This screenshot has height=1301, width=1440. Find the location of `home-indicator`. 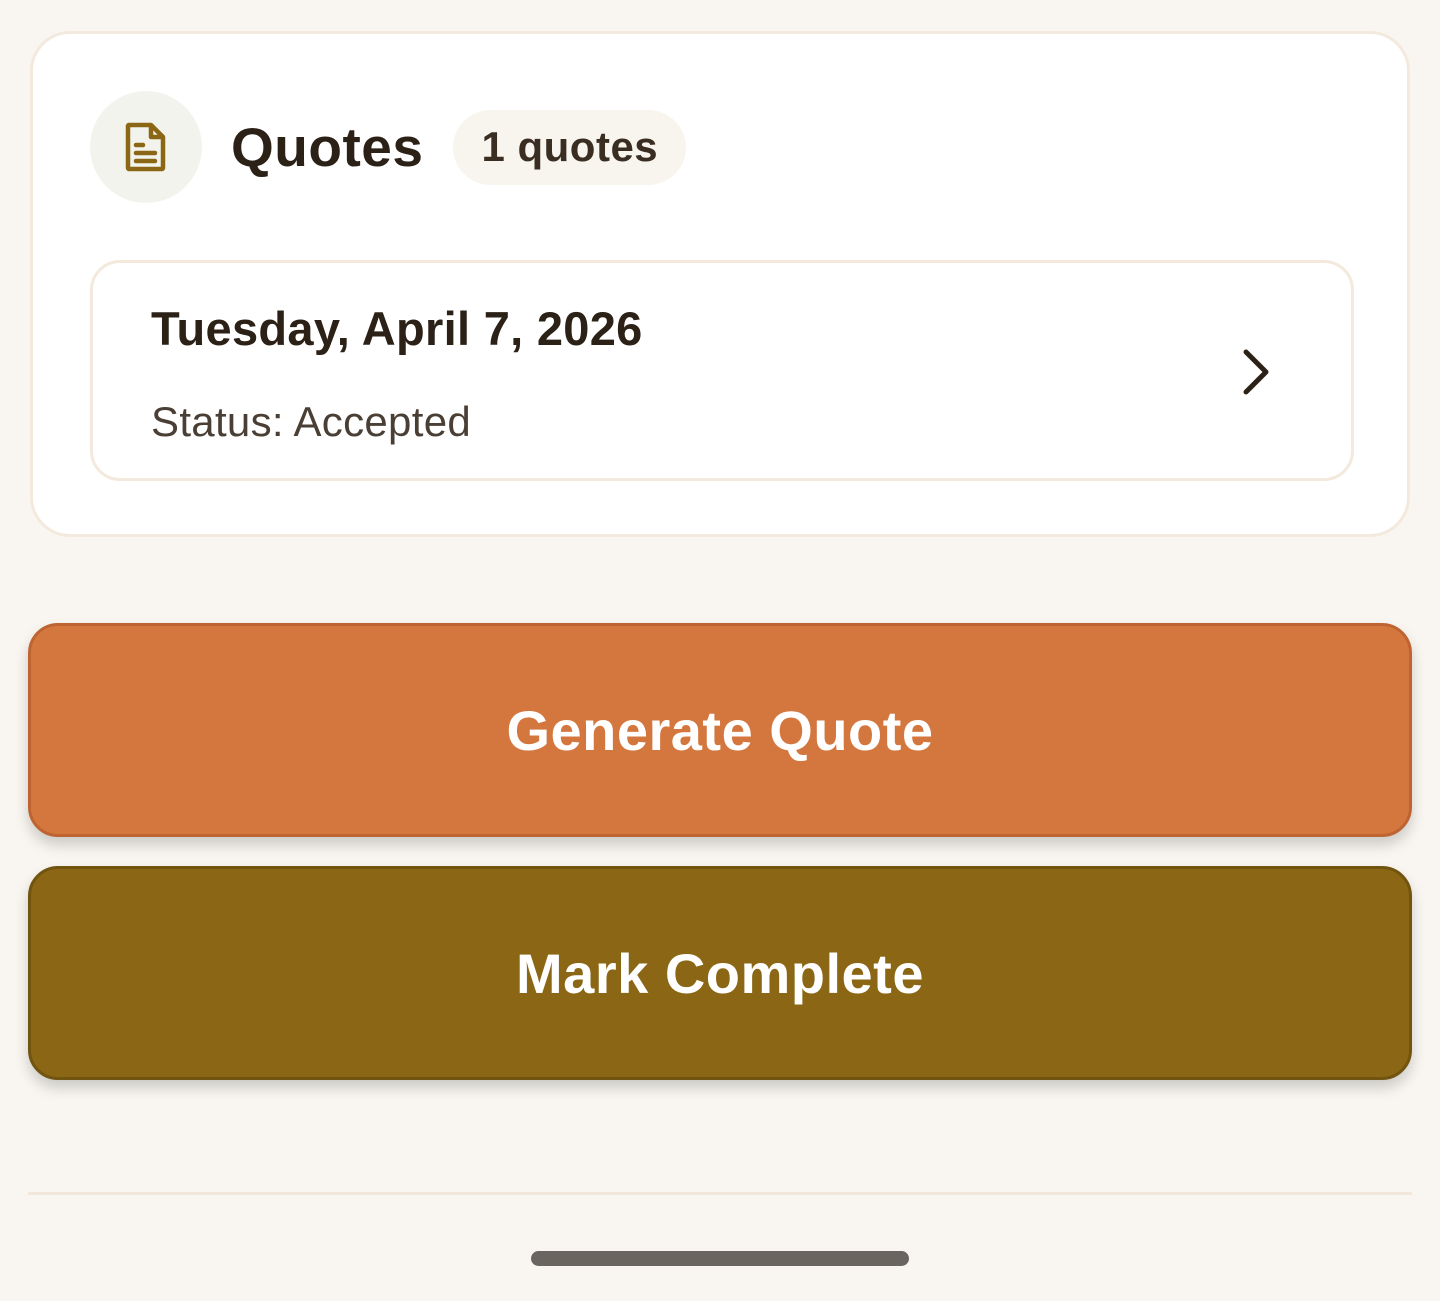

home-indicator is located at coordinates (720, 1258).